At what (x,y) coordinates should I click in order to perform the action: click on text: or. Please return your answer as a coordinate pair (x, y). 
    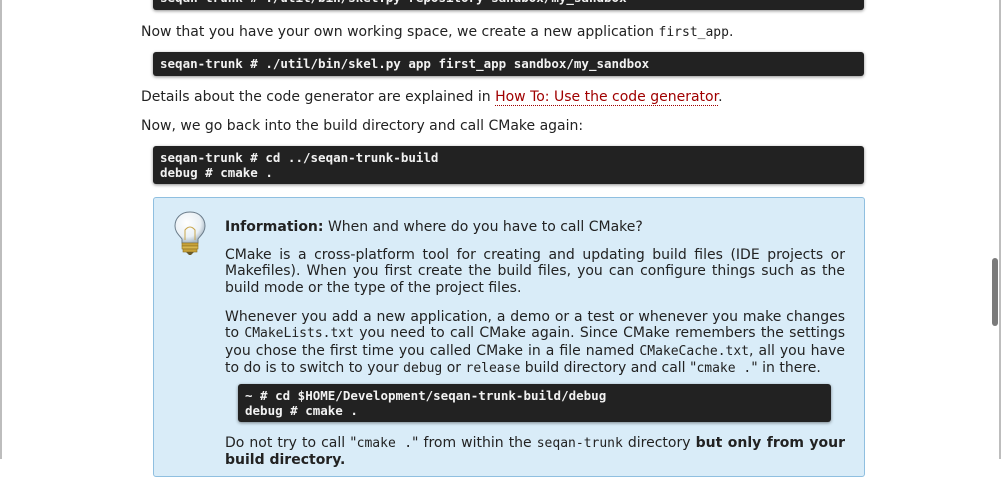
    Looking at the image, I should click on (454, 367).